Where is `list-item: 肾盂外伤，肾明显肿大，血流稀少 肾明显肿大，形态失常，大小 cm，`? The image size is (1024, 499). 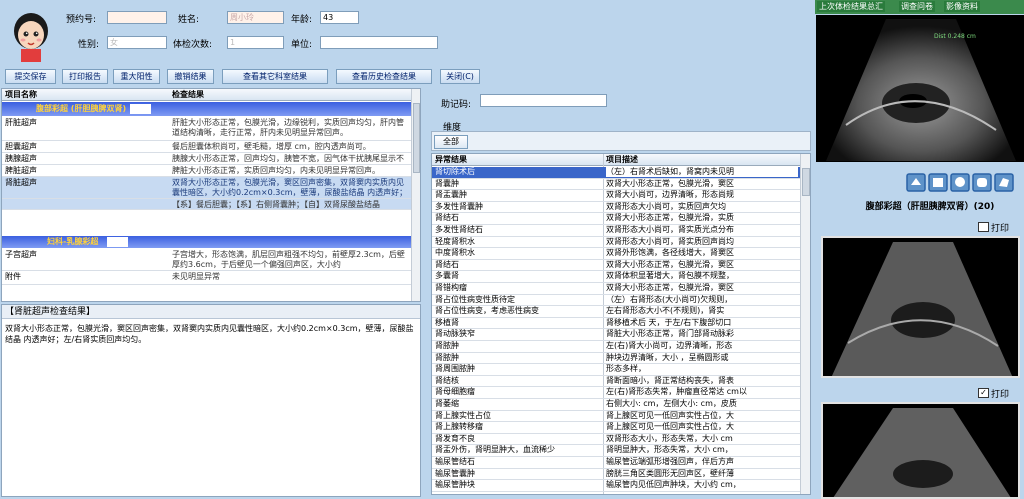
list-item: 肾盂外伤，肾明显肿大，血流稀少 肾明显肿大，形态失常，大小 cm， is located at coordinates (616, 451).